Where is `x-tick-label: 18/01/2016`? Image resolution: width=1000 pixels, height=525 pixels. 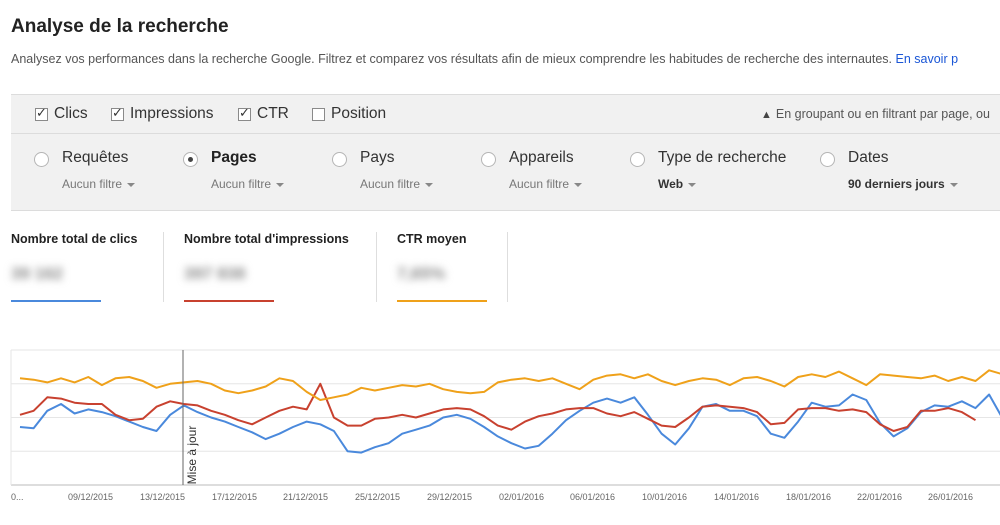 x-tick-label: 18/01/2016 is located at coordinates (808, 497).